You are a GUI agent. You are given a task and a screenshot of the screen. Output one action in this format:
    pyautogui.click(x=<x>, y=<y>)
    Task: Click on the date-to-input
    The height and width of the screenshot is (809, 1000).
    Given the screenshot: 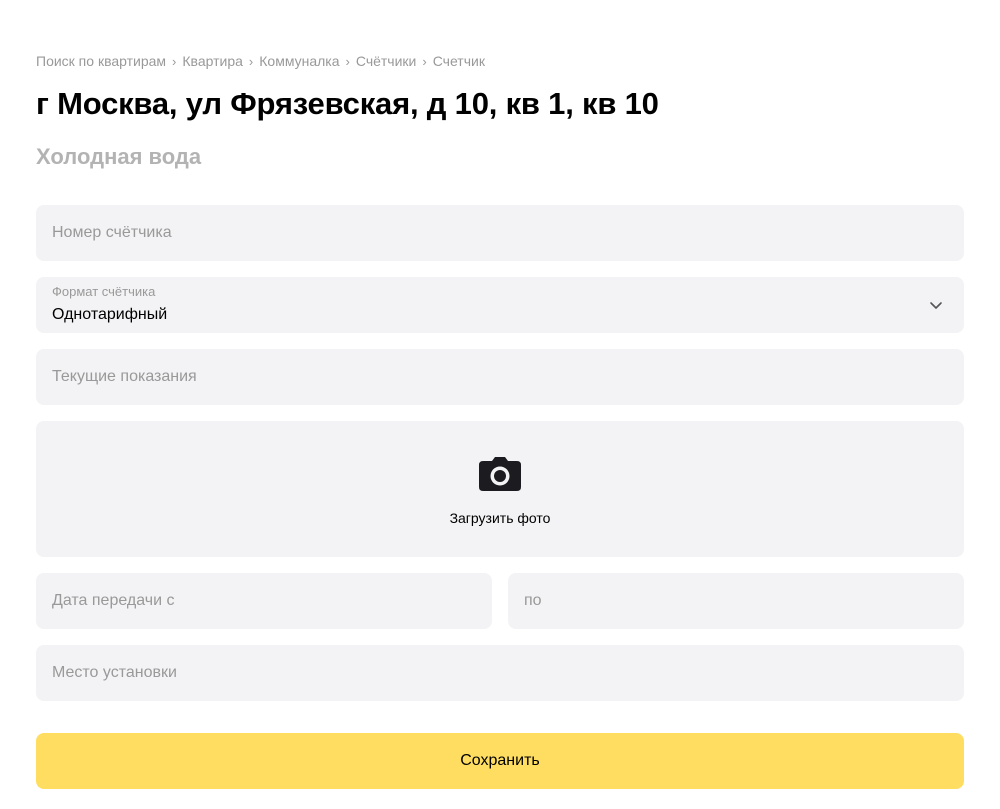 What is the action you would take?
    pyautogui.click(x=736, y=601)
    